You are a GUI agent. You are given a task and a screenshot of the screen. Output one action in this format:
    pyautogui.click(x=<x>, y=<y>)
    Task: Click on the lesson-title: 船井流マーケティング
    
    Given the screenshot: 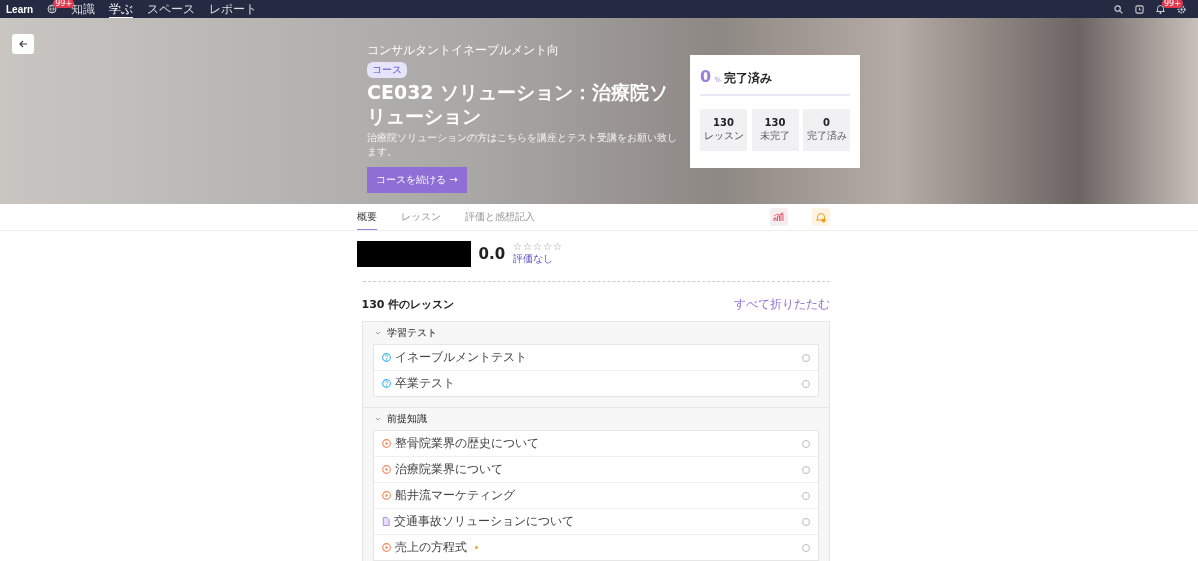 What is the action you would take?
    pyautogui.click(x=454, y=495)
    